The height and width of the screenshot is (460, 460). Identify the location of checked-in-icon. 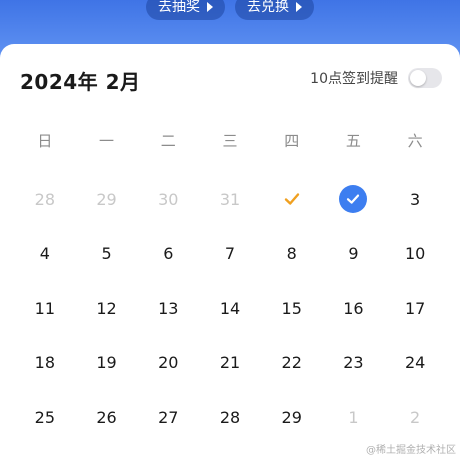
(353, 199).